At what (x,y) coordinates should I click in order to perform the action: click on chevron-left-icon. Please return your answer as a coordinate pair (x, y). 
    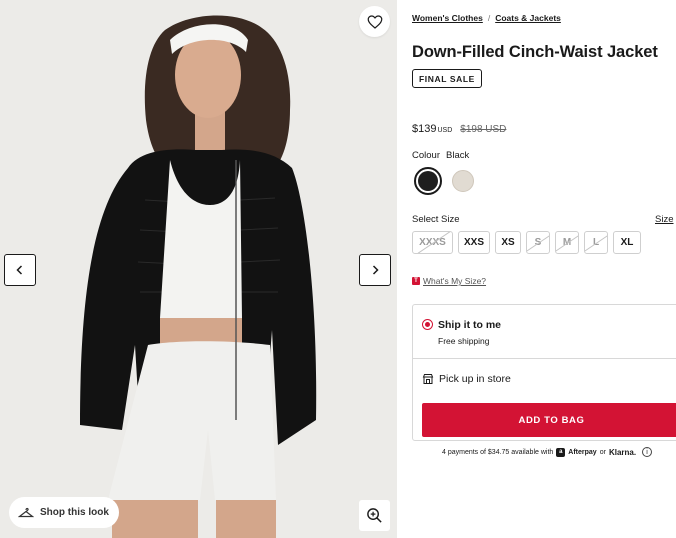
    Looking at the image, I should click on (19, 270).